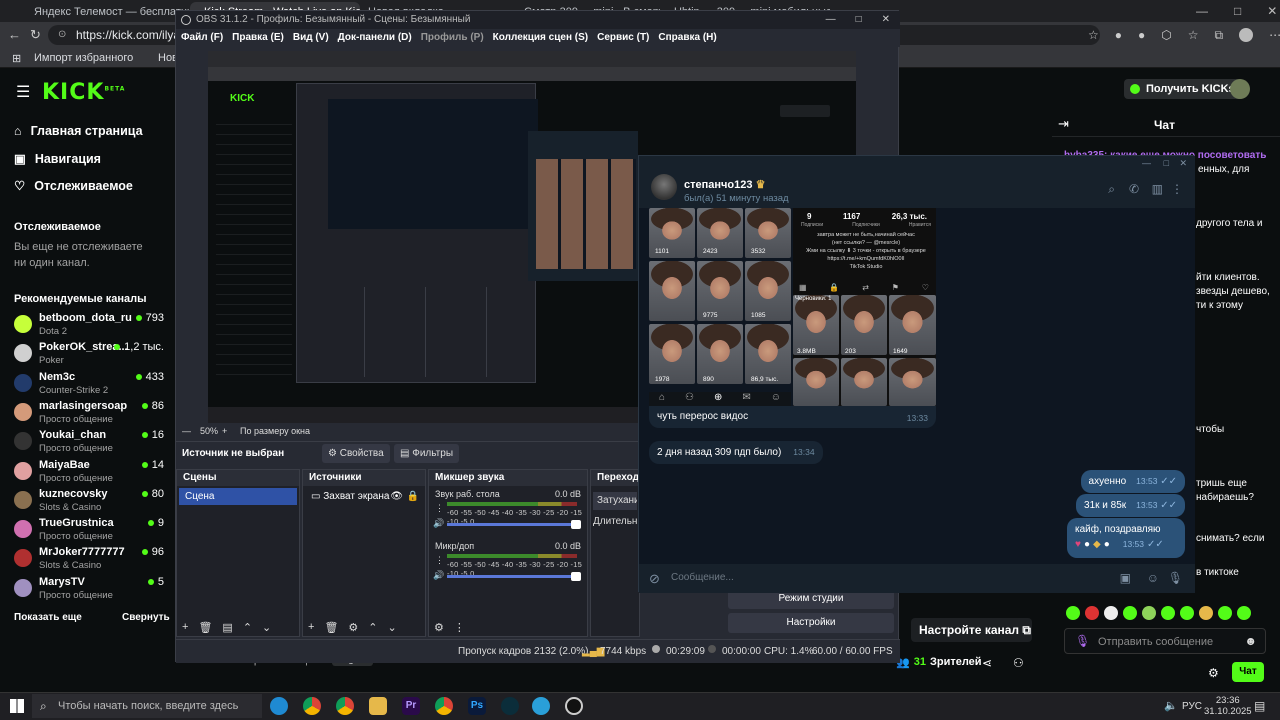 This screenshot has width=1280, height=720. Describe the element at coordinates (1213, 673) in the screenshot. I see `chat-settings-gear-icon: ⚙` at that location.